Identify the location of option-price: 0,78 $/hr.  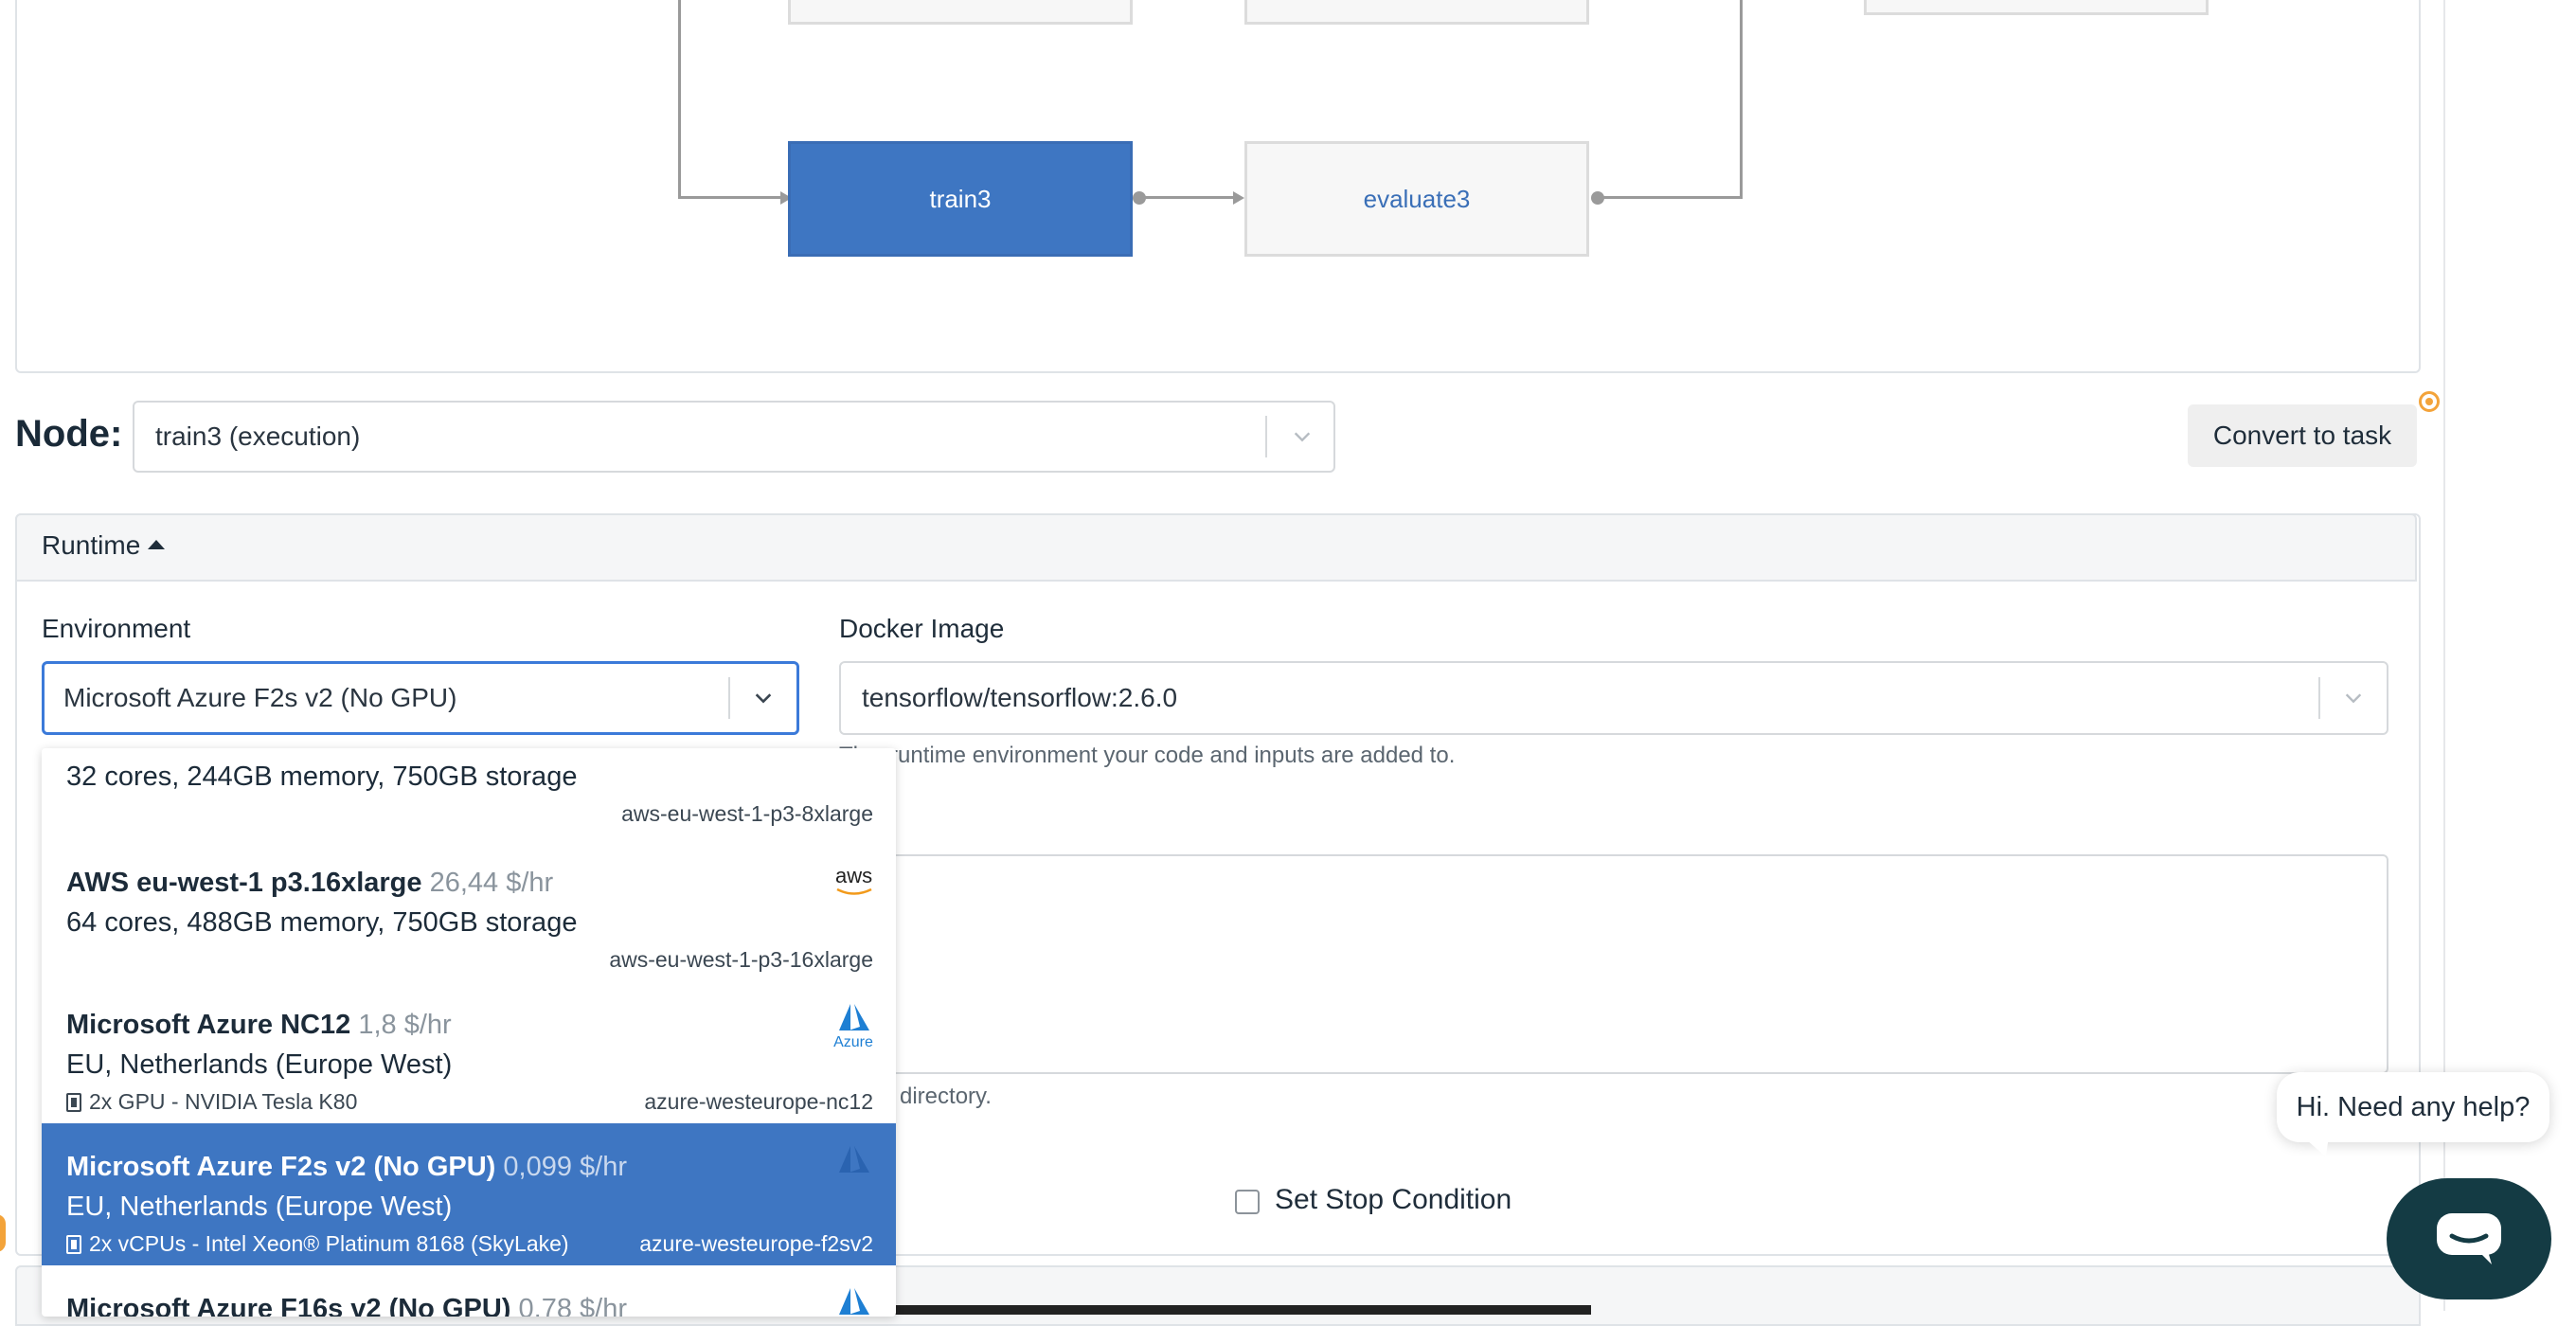
(572, 1305).